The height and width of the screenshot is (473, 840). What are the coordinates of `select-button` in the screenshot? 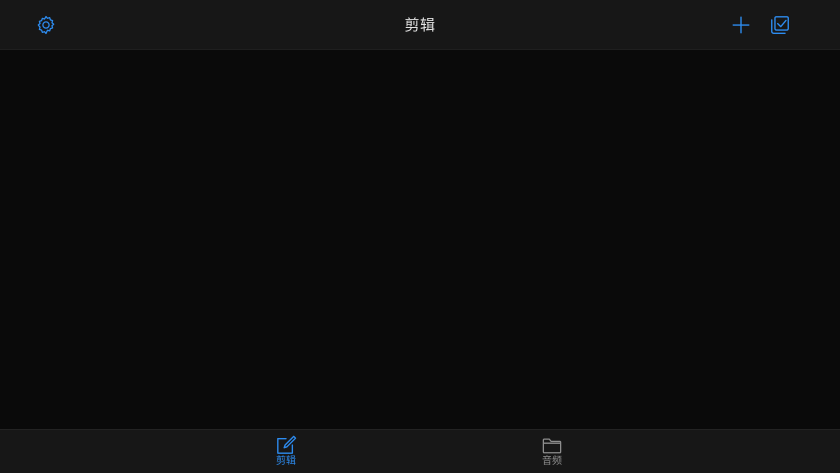 It's located at (780, 25).